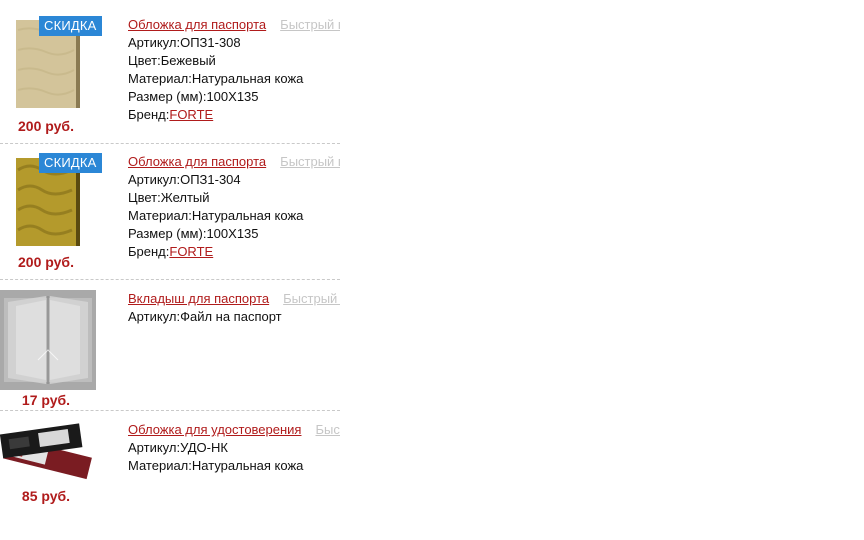  What do you see at coordinates (198, 298) in the screenshot?
I see `product-title-link: Вкладыш для паспорта` at bounding box center [198, 298].